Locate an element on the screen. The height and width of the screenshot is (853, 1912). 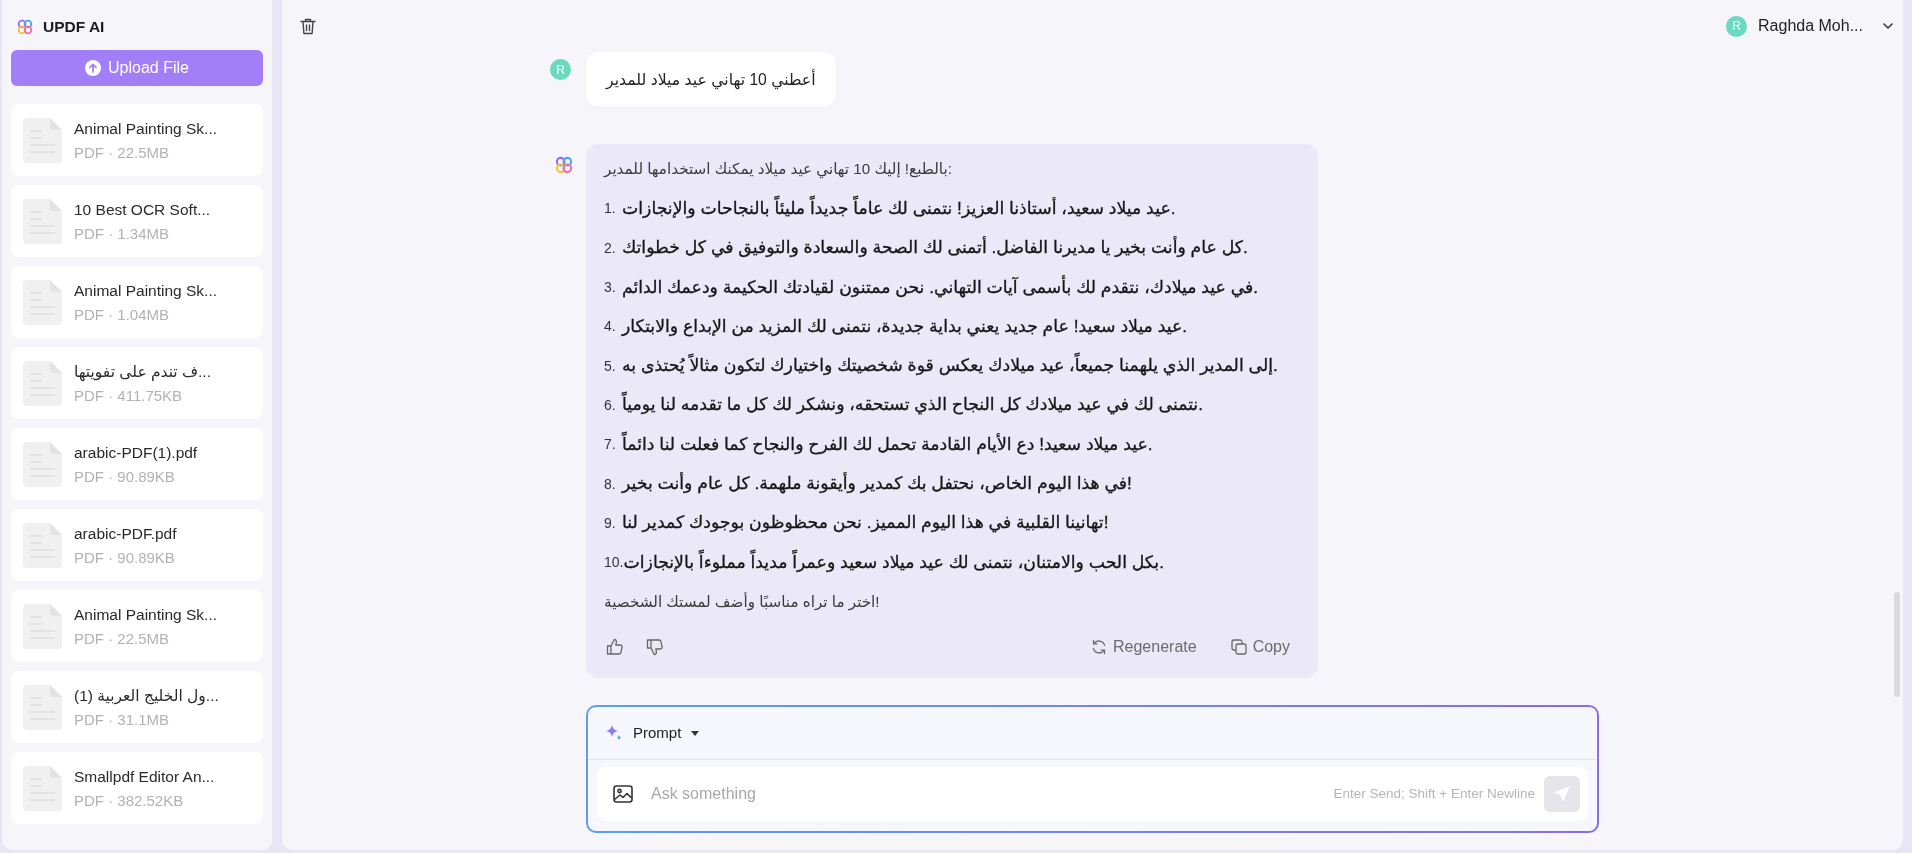
app-title: UPDF AI is located at coordinates (74, 27).